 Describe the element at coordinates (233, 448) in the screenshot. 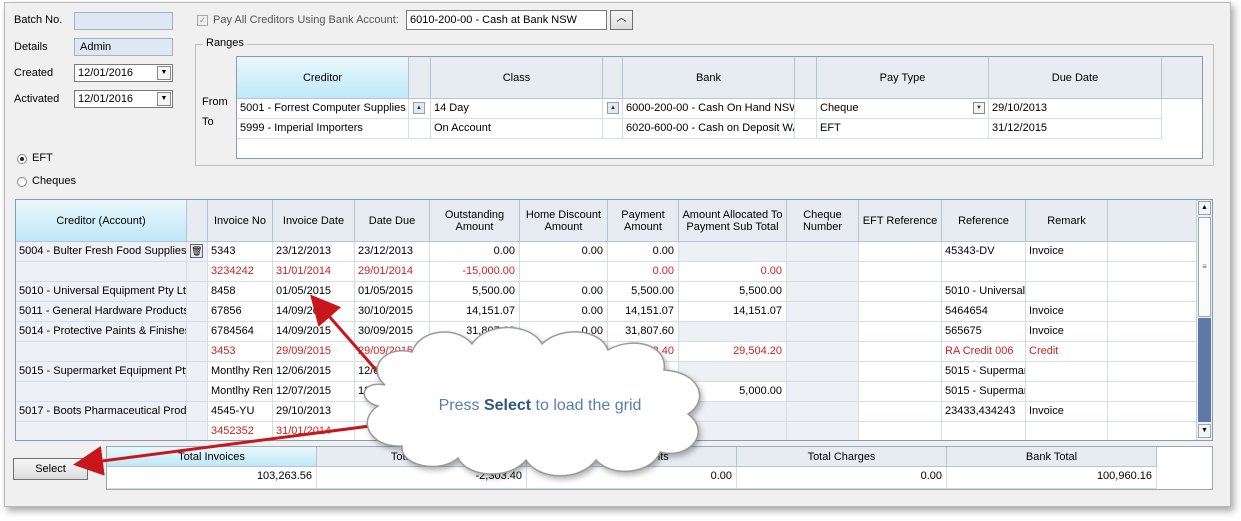

I see `arrow-to-select-button` at that location.